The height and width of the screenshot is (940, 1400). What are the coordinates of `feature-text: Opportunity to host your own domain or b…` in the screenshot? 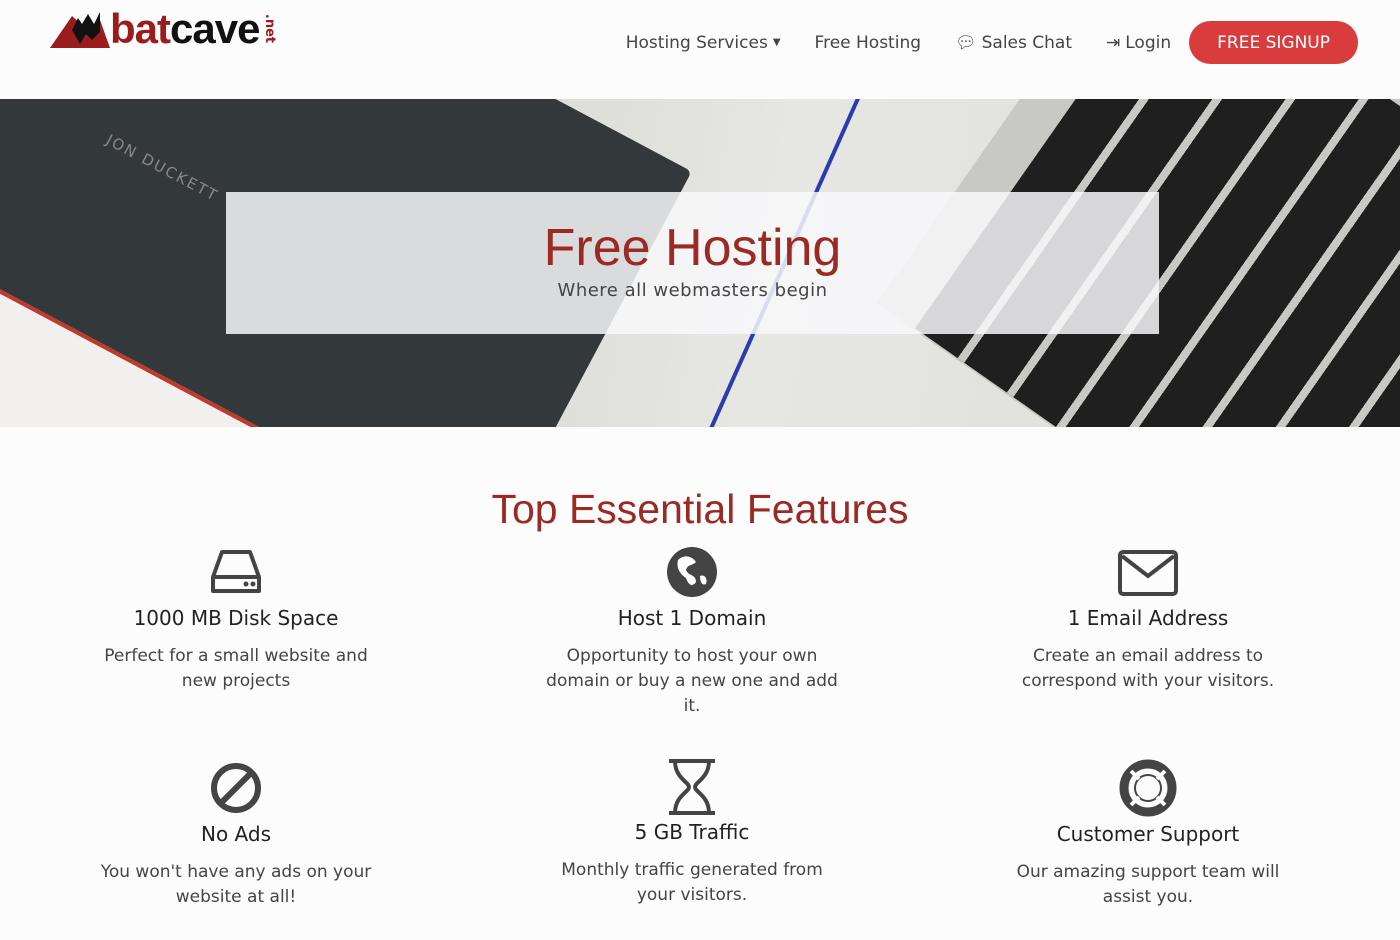 It's located at (692, 681).